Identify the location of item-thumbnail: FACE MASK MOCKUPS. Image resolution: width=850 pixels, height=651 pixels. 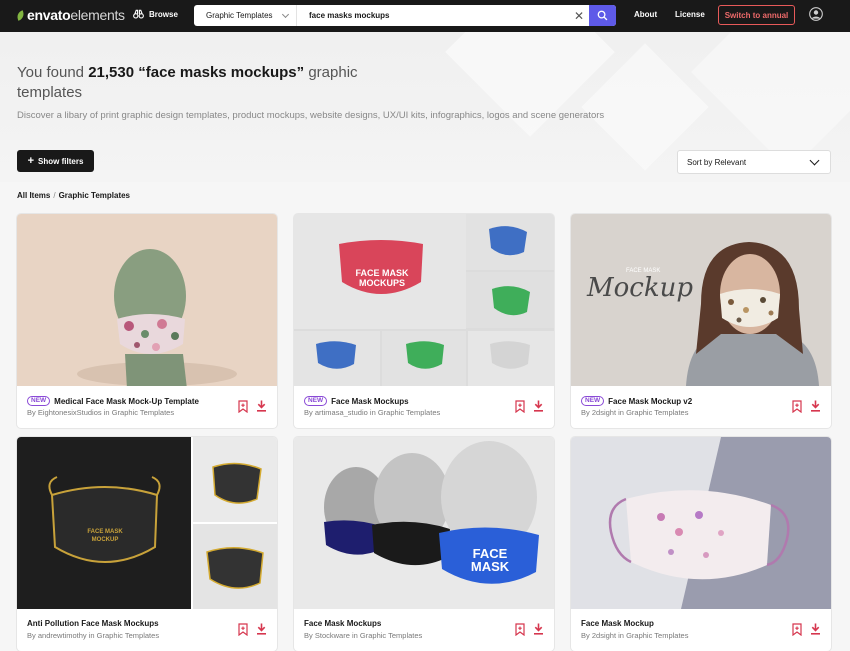
(424, 300).